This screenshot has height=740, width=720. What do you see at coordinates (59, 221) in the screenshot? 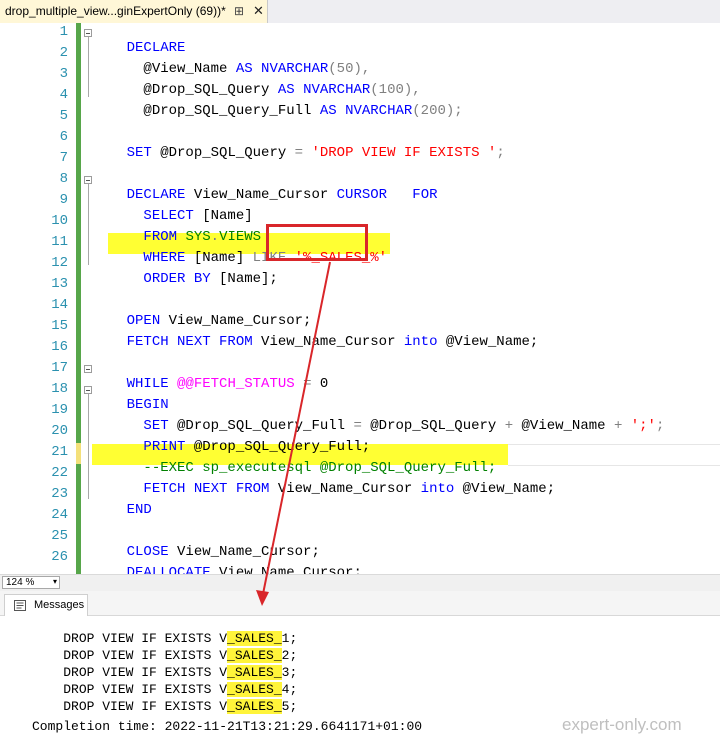
I see `line-number: 10` at bounding box center [59, 221].